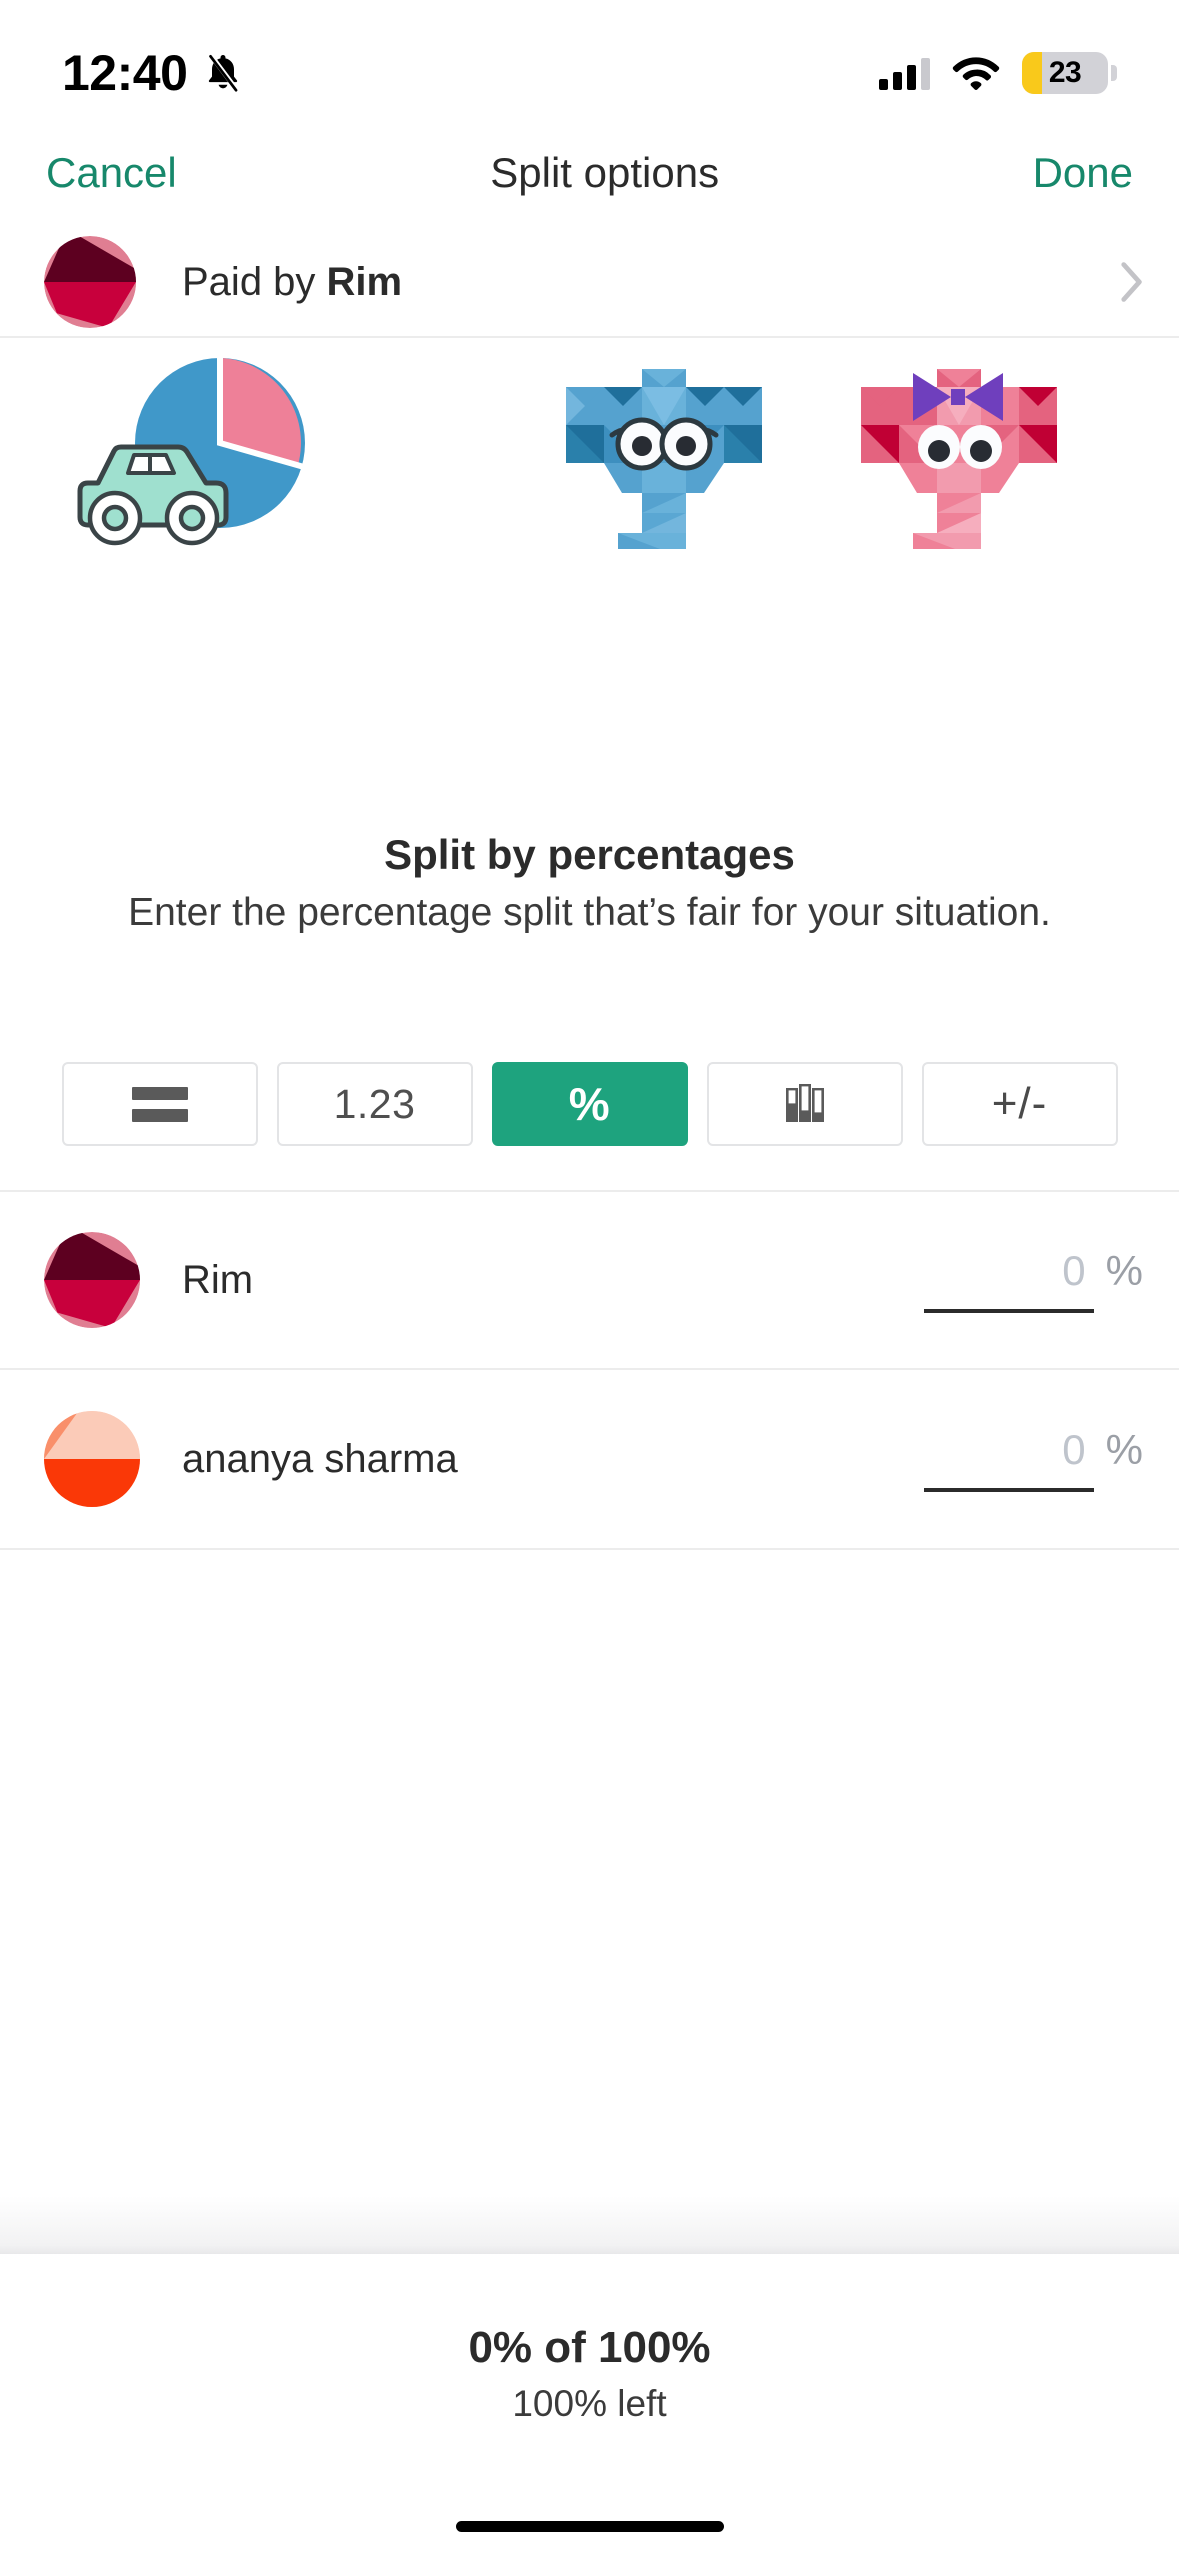 The height and width of the screenshot is (2556, 1179). What do you see at coordinates (1083, 173) in the screenshot?
I see `done-button: Done` at bounding box center [1083, 173].